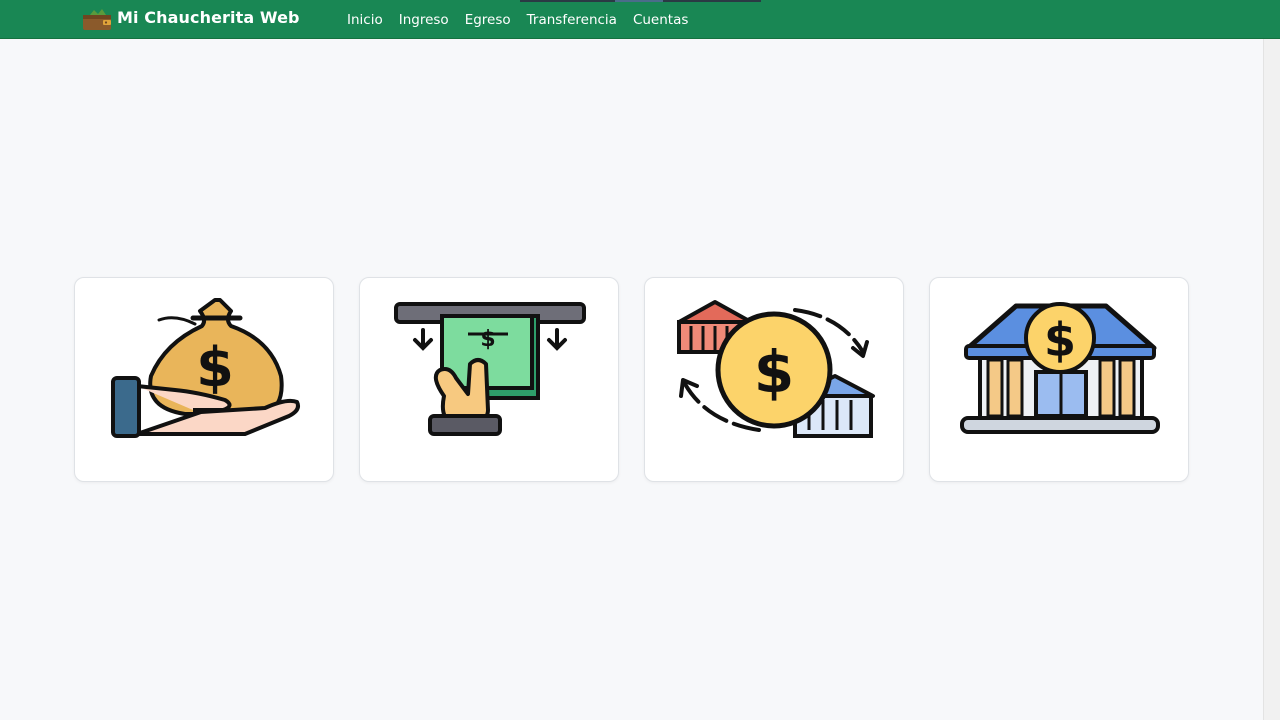 Image resolution: width=1280 pixels, height=720 pixels. Describe the element at coordinates (490, 369) in the screenshot. I see `atm-cash-withdrawal-icon: $` at that location.